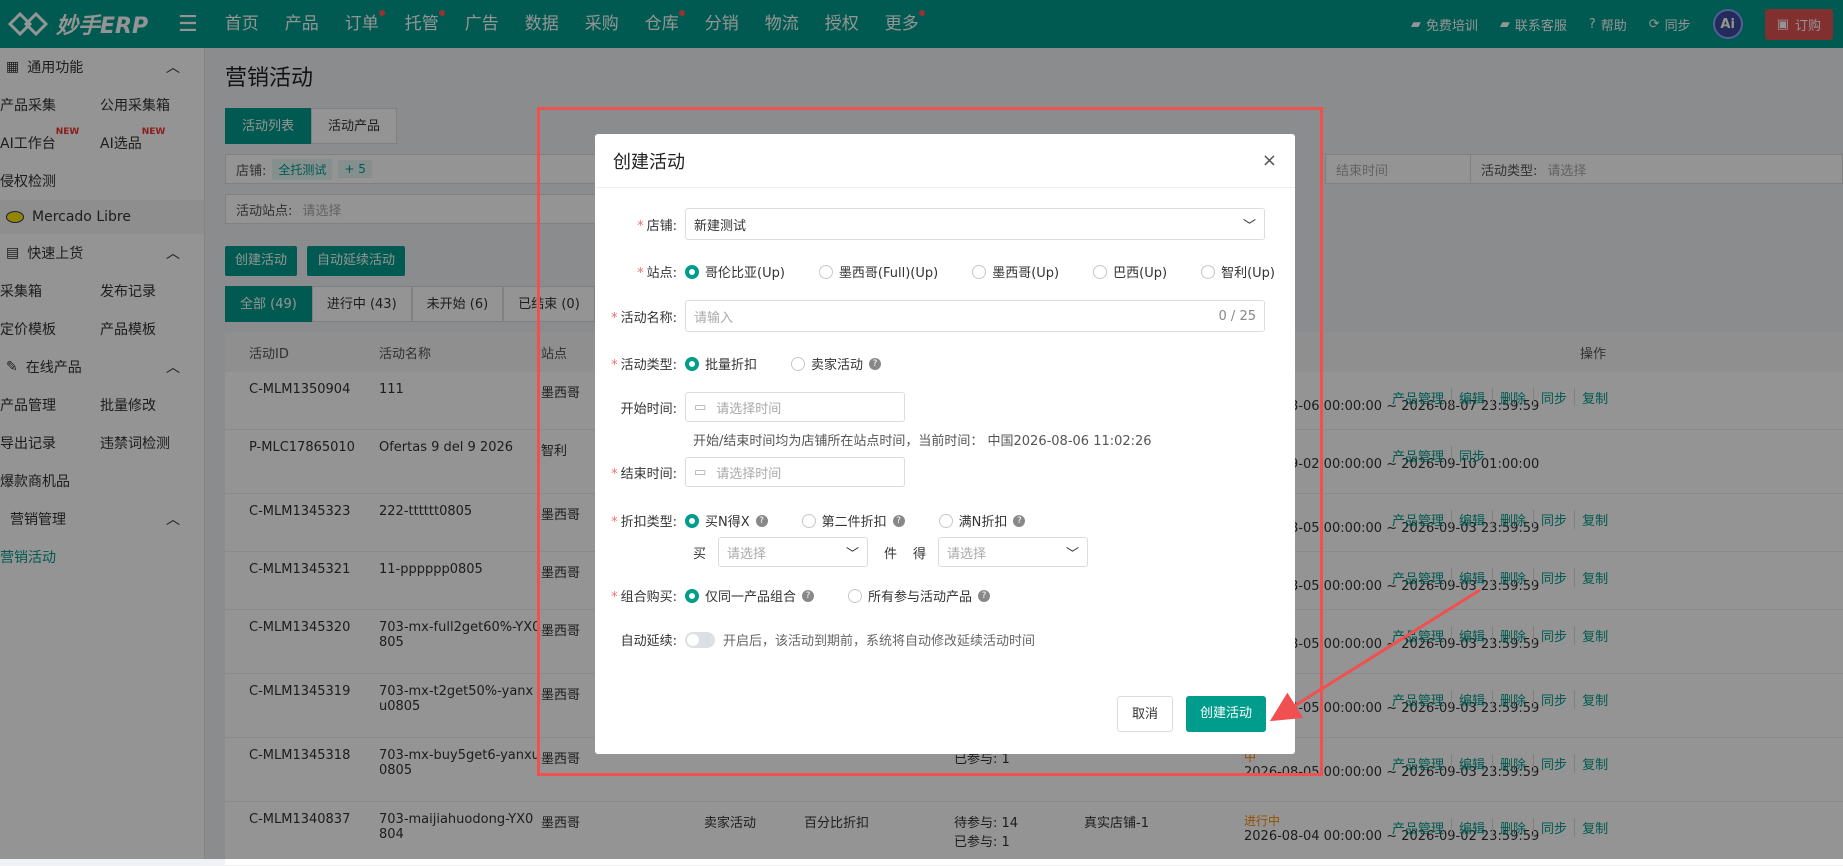 Image resolution: width=1843 pixels, height=866 pixels. I want to click on buy-label: 买, so click(700, 554).